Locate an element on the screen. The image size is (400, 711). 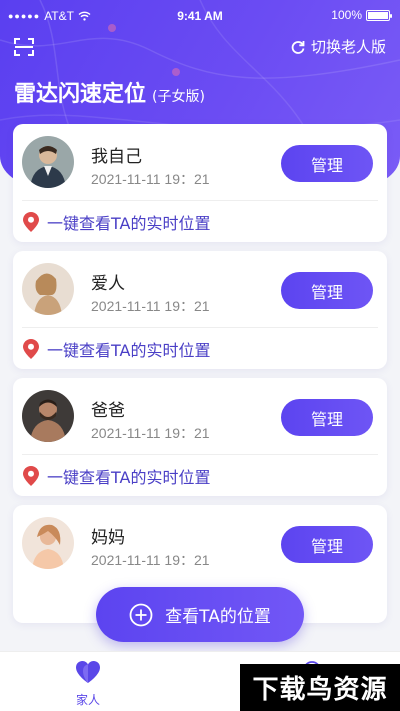
battery-icon is located at coordinates (379, 15).